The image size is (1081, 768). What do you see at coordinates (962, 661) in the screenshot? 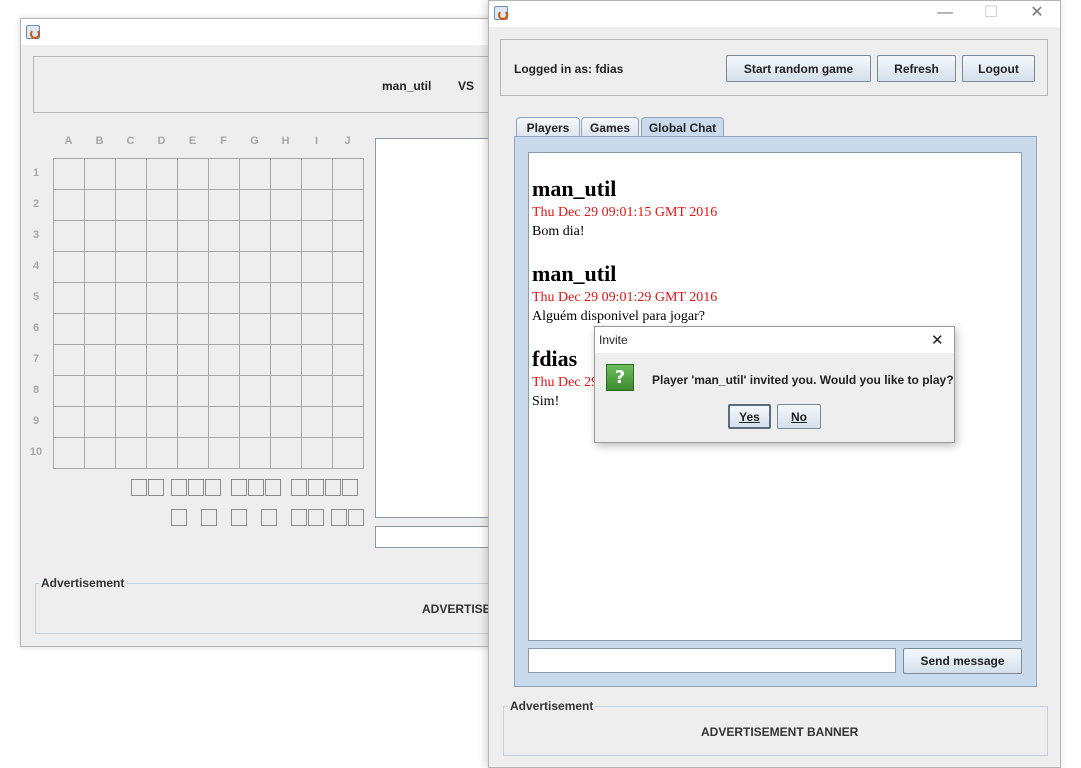
I see `send-message-button: Send message` at bounding box center [962, 661].